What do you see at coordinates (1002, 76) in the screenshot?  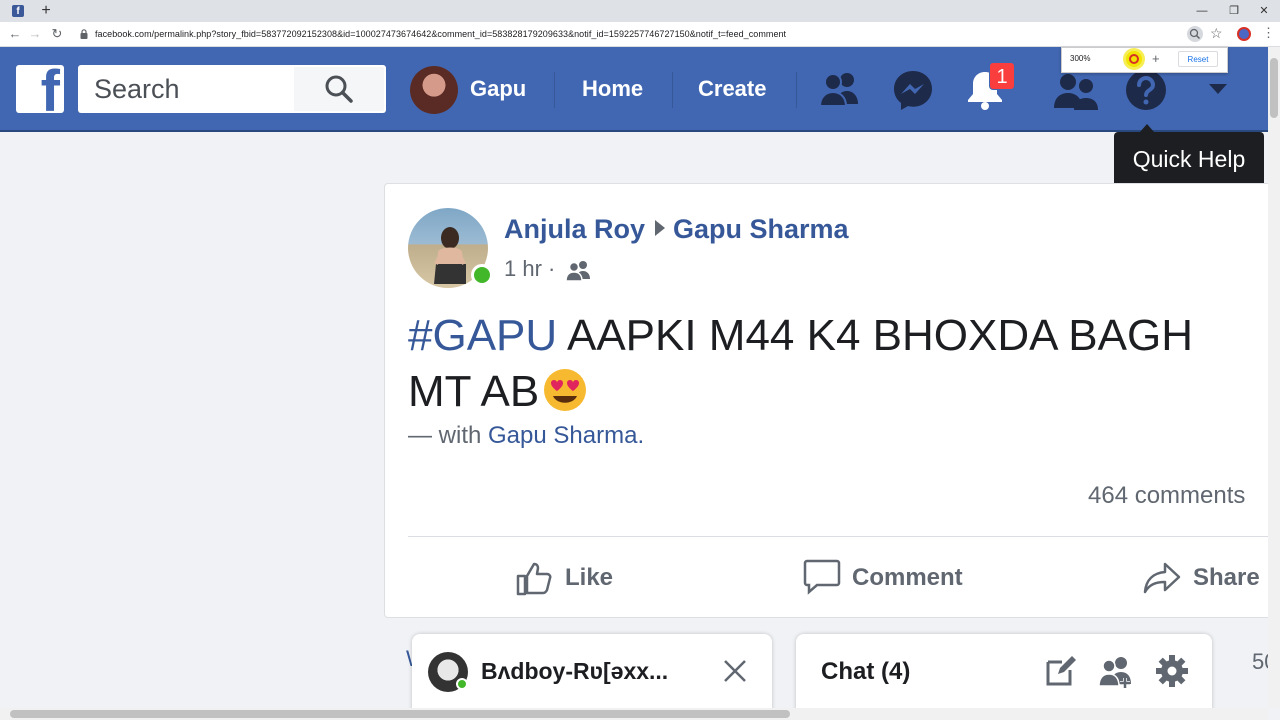 I see `notification-badge: 1` at bounding box center [1002, 76].